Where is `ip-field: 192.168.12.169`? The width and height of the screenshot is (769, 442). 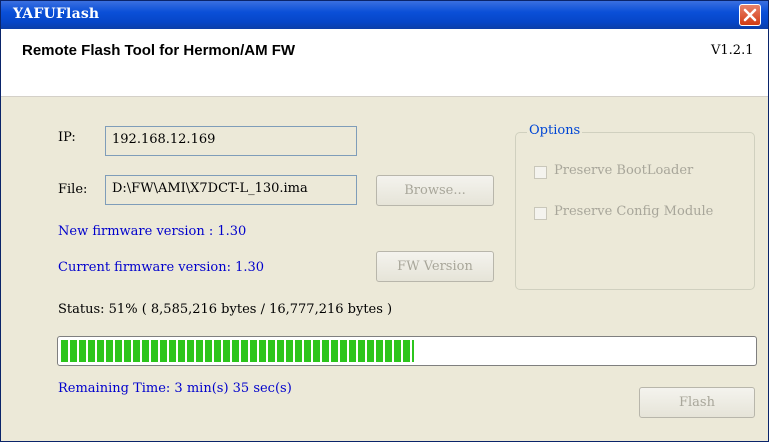
ip-field: 192.168.12.169 is located at coordinates (231, 141).